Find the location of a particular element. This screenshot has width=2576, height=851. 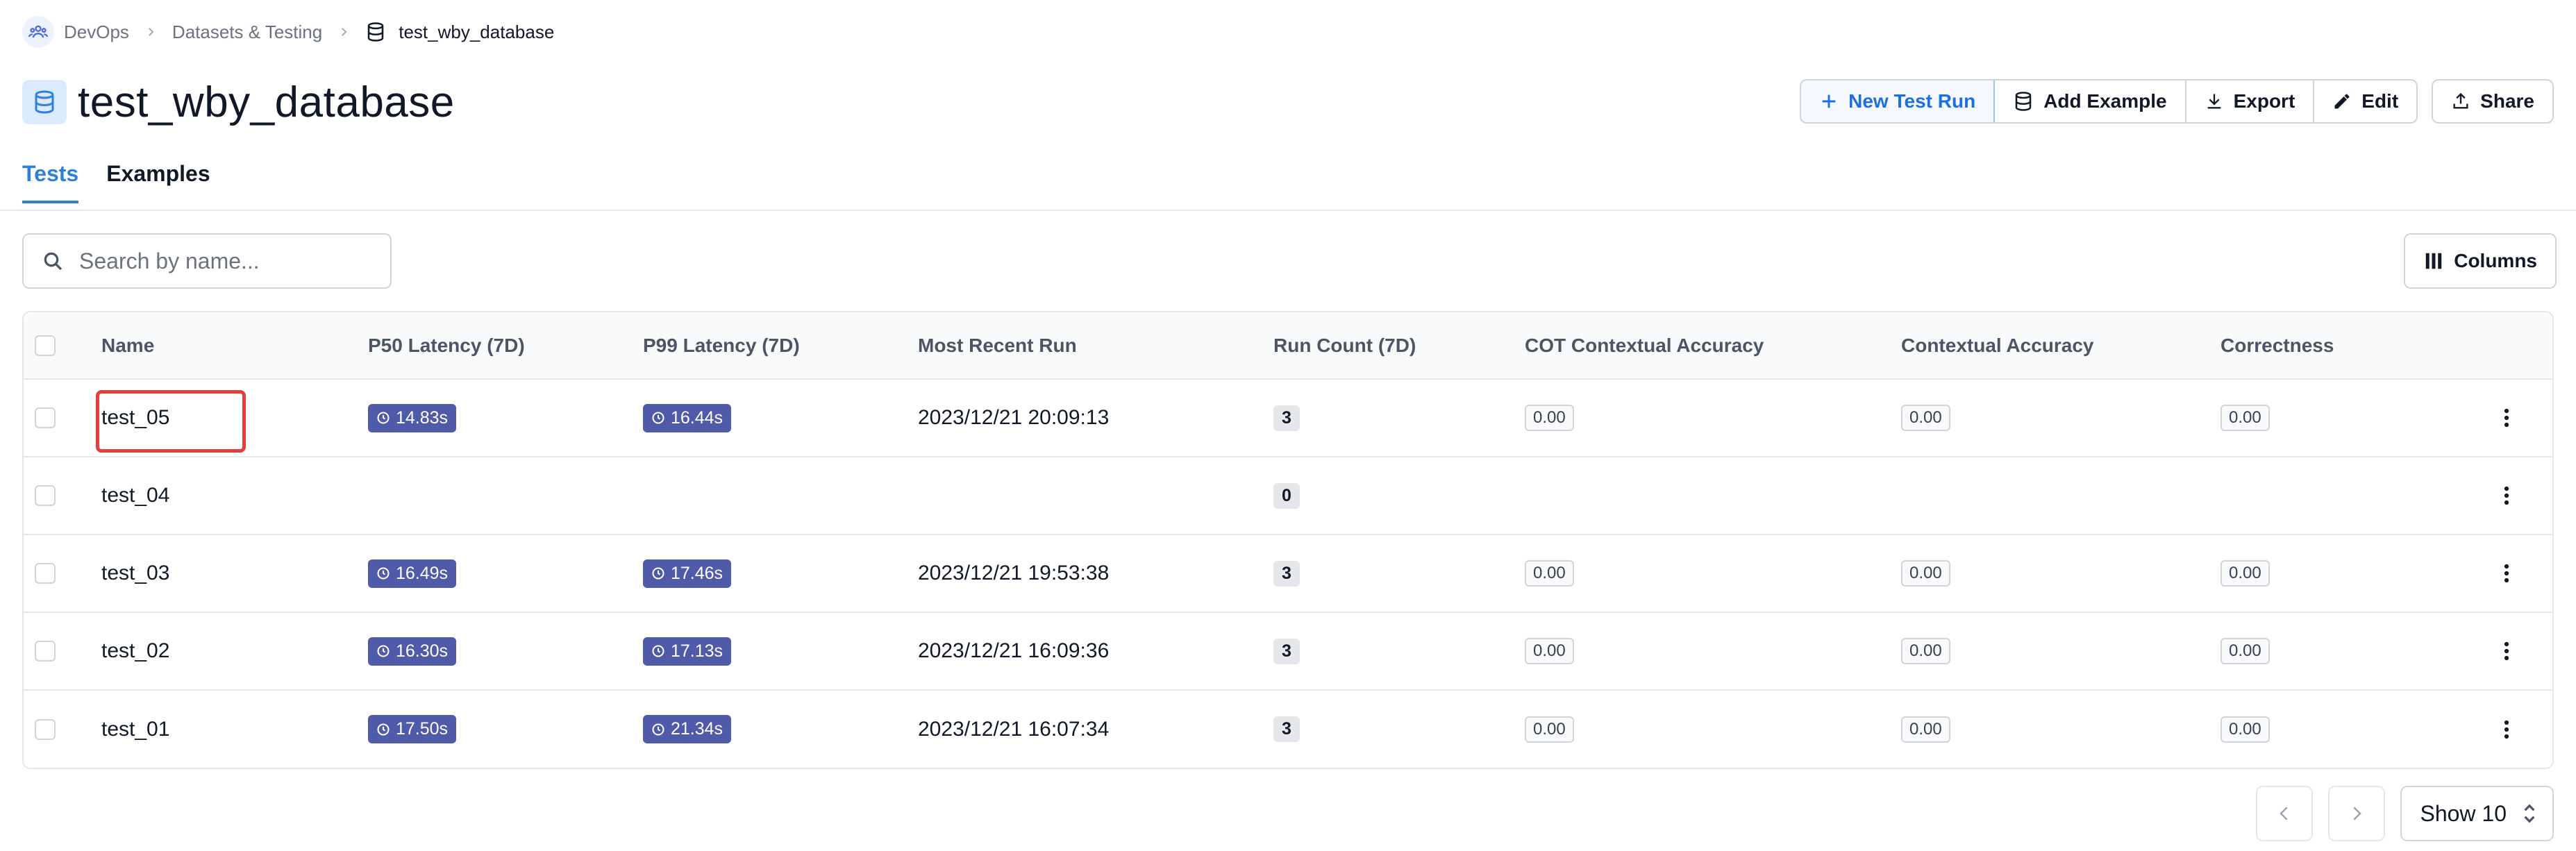

p99-latency-badge: 17.13s is located at coordinates (687, 652).